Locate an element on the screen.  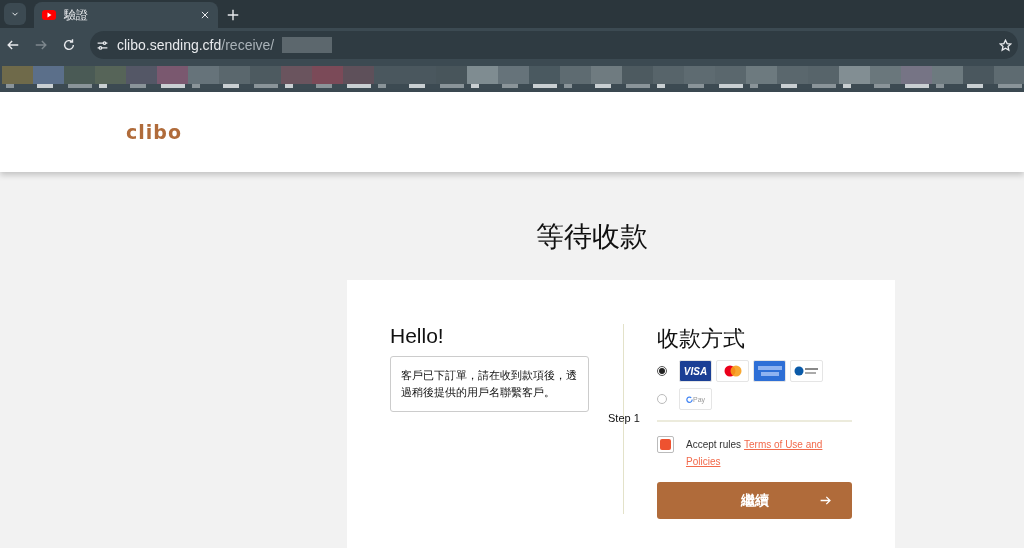
accept-checkbox is located at coordinates (665, 444).